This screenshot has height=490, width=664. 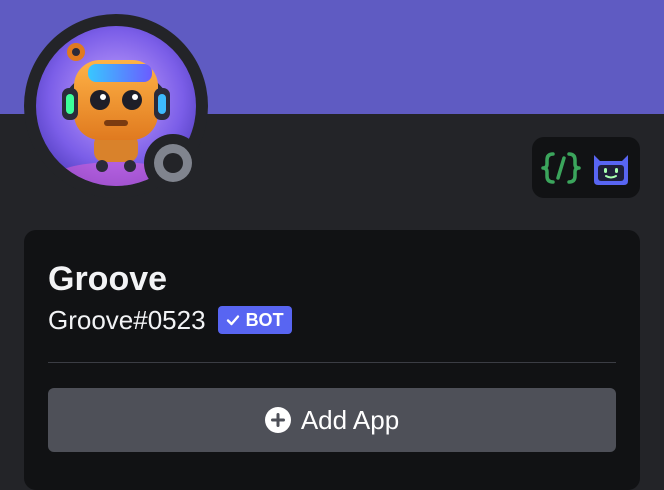 I want to click on add-app-button: Add App, so click(x=332, y=420).